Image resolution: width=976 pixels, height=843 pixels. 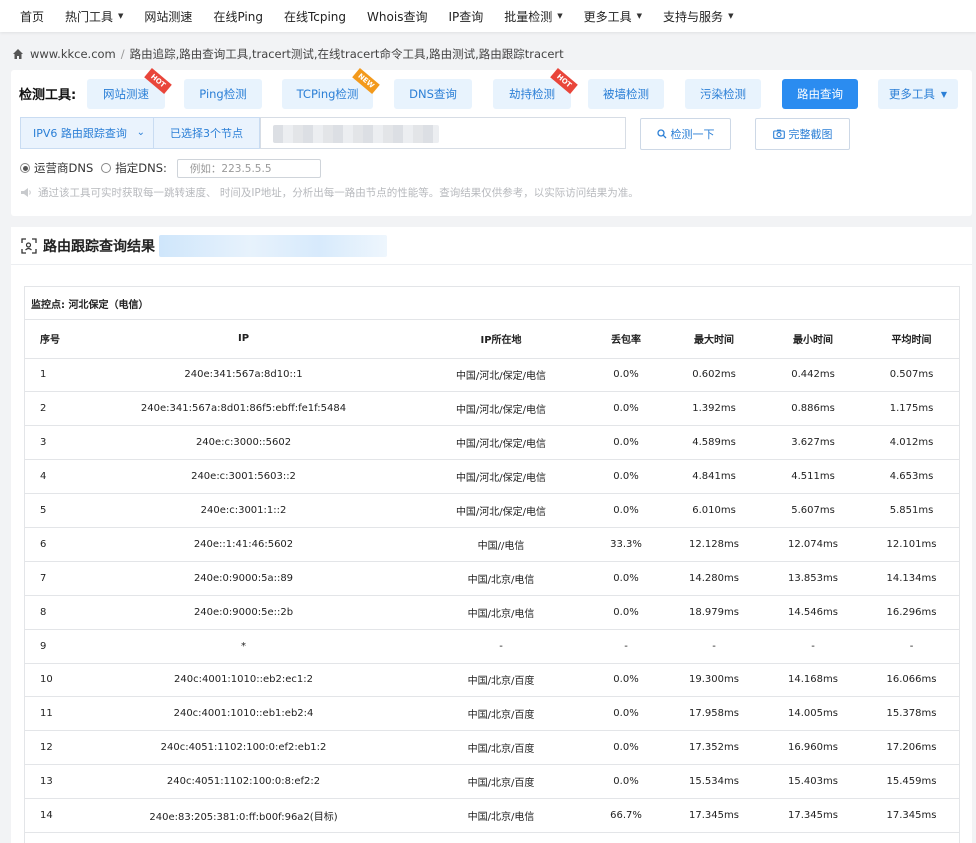 I want to click on hop-max-time: 17.352ms, so click(x=714, y=748).